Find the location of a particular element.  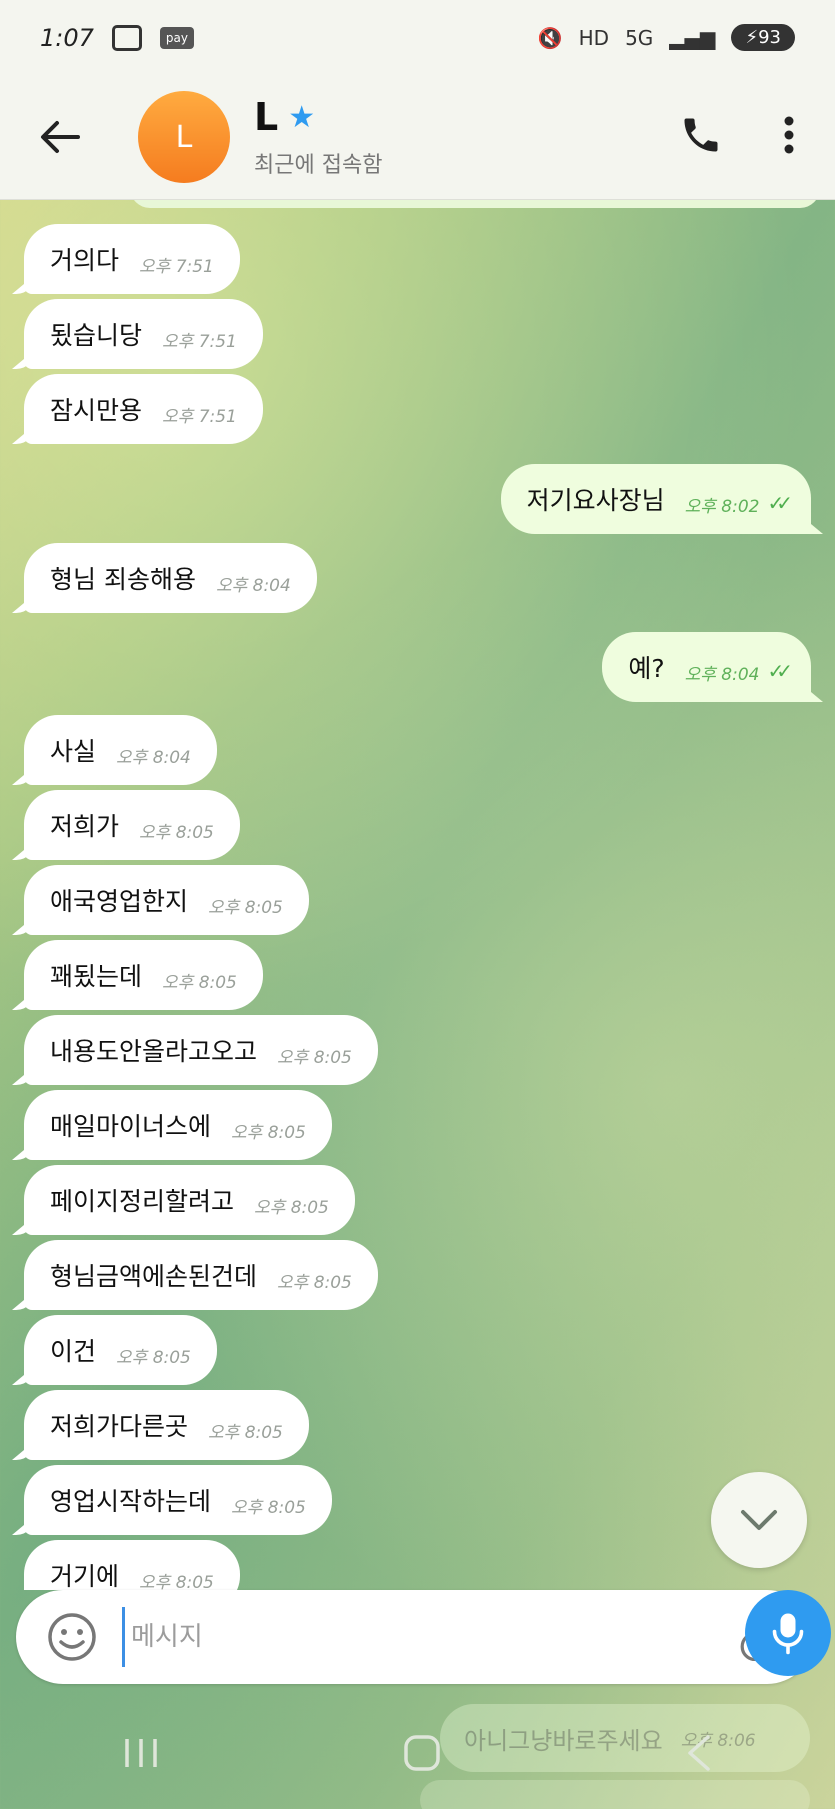

message-text: 사실 is located at coordinates (73, 751).